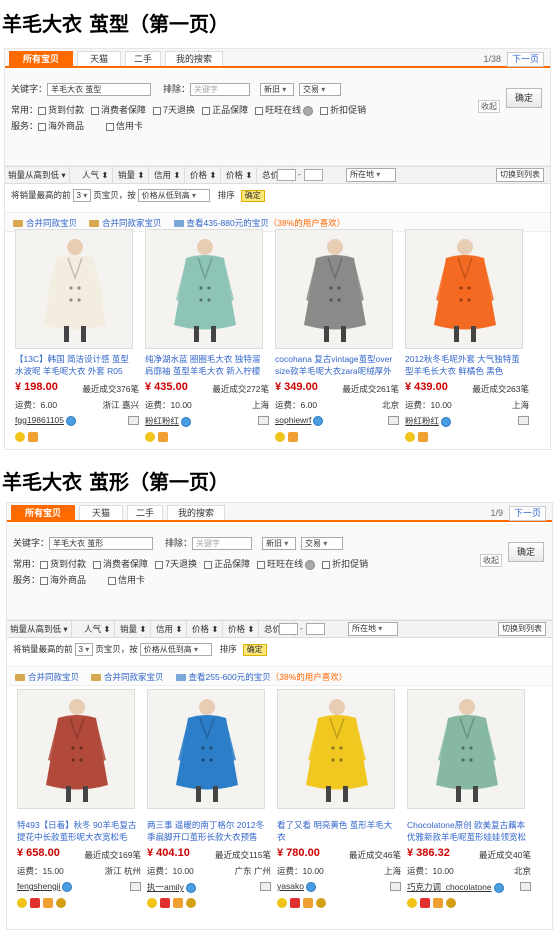  What do you see at coordinates (338, 831) in the screenshot?
I see `product-title-link: 看了又看 明亮黄色 茧形羊毛大衣` at bounding box center [338, 831].